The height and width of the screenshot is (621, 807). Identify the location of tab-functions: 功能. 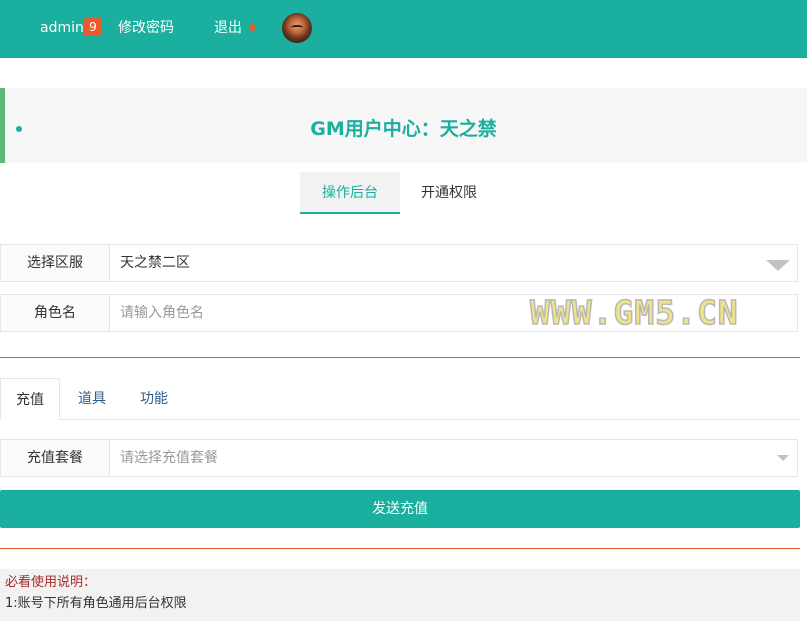
(154, 399).